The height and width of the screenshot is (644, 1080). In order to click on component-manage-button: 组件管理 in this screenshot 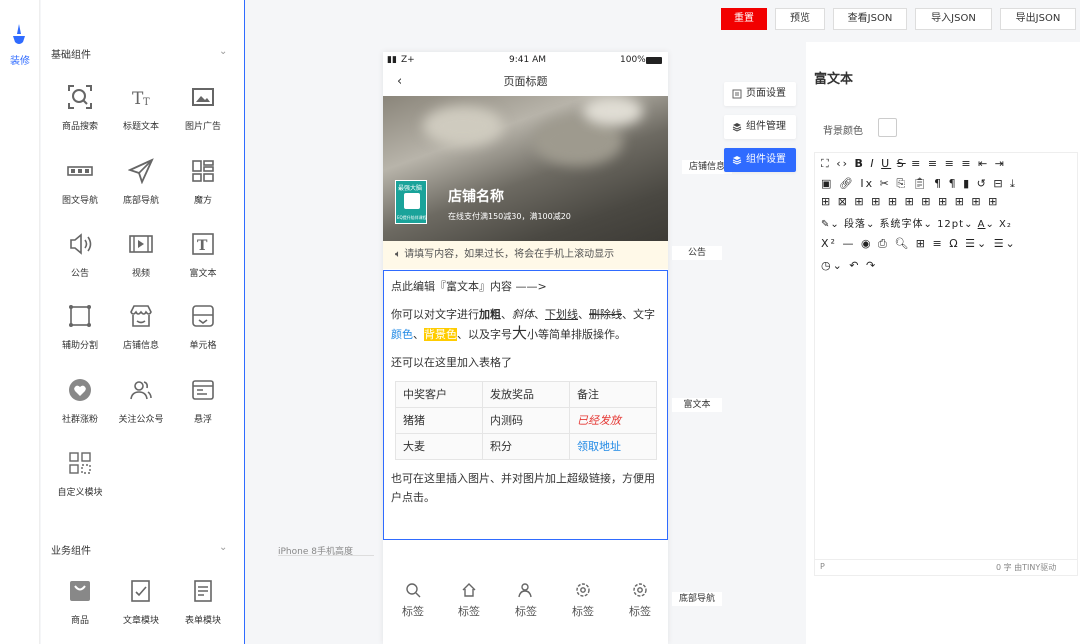, I will do `click(760, 127)`.